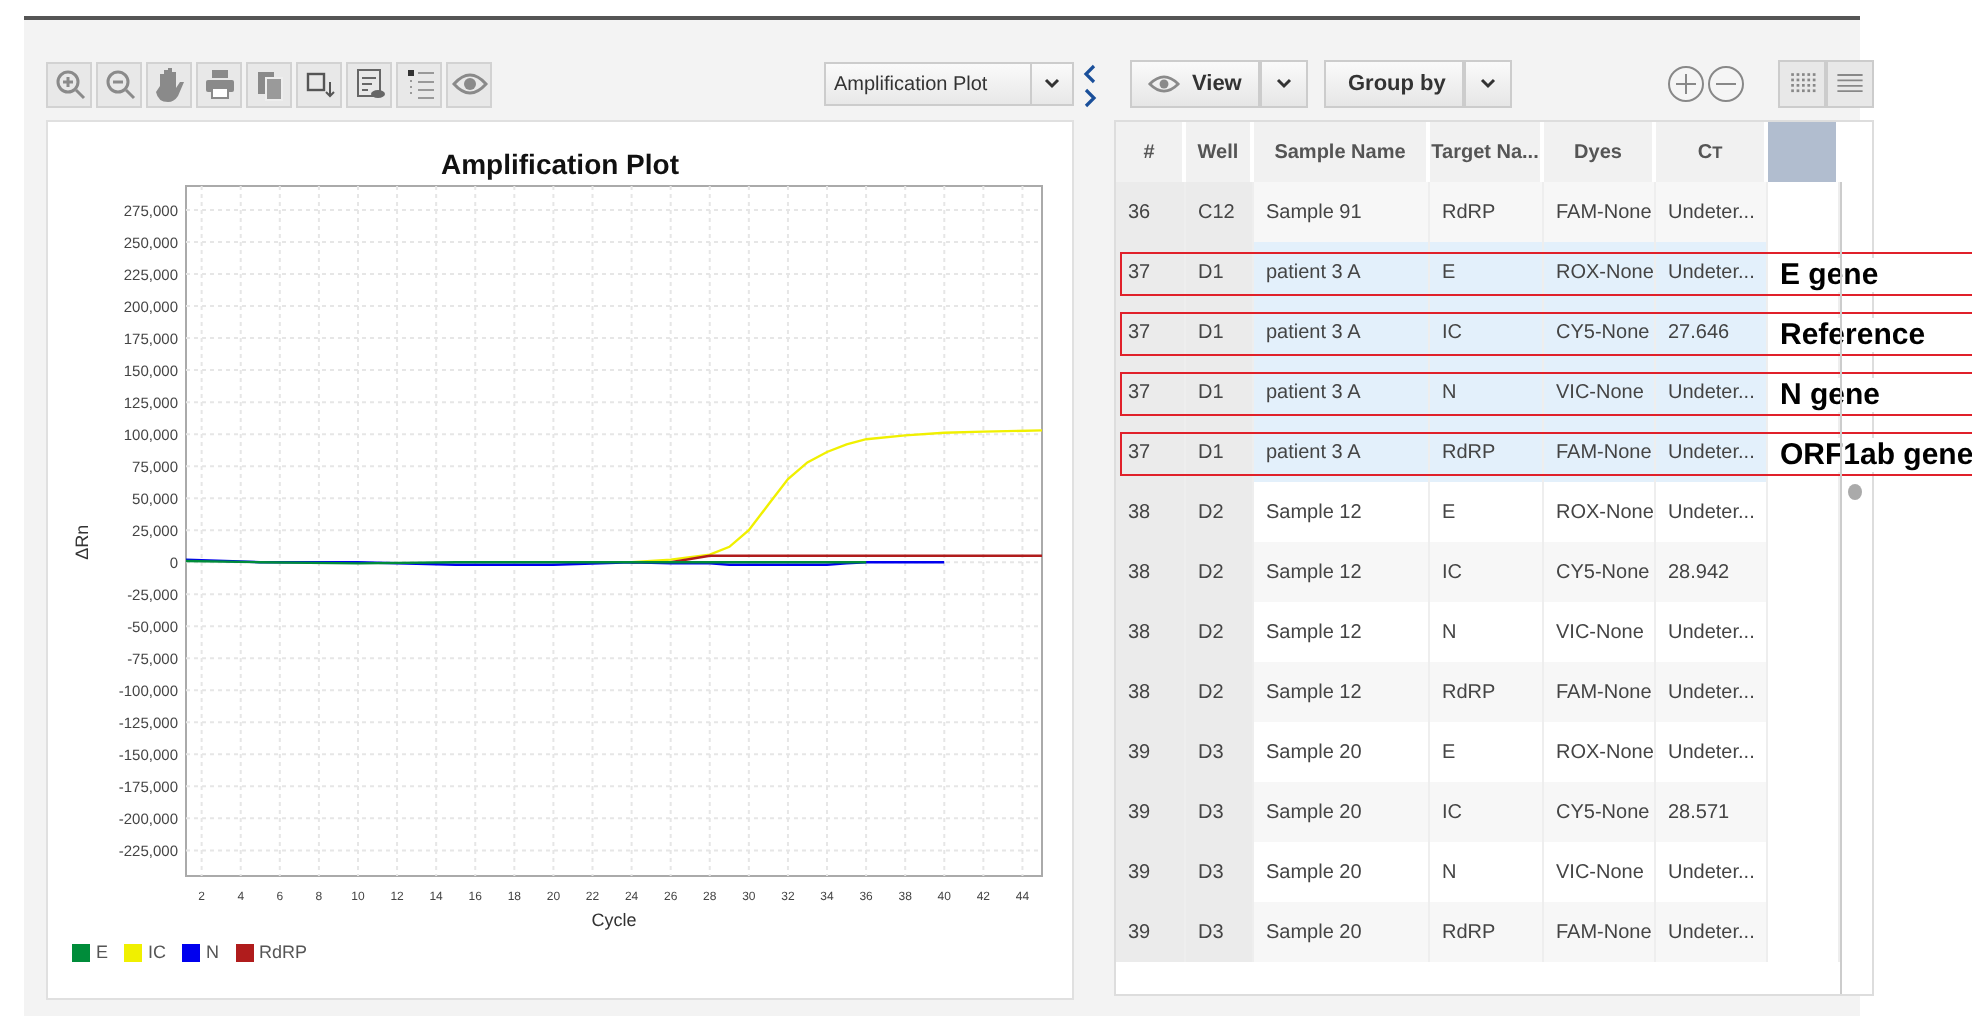 The image size is (1972, 1016). What do you see at coordinates (213, 952) in the screenshot?
I see `legend-label: N` at bounding box center [213, 952].